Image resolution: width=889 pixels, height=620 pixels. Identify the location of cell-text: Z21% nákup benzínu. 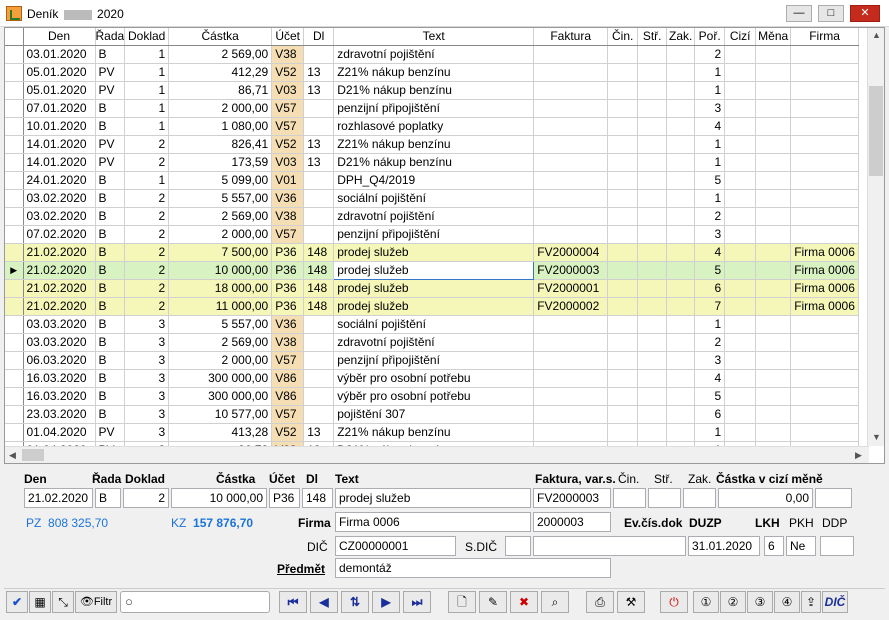
(434, 72).